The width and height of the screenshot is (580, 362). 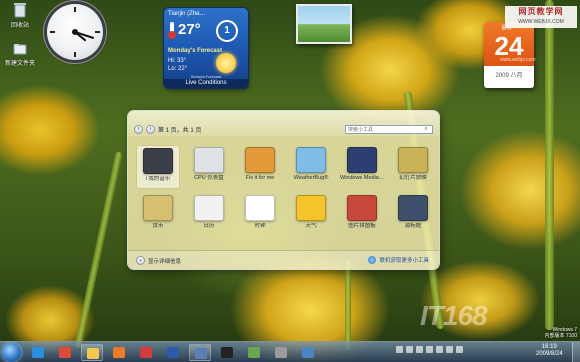 I want to click on network-icon, so click(x=459, y=349).